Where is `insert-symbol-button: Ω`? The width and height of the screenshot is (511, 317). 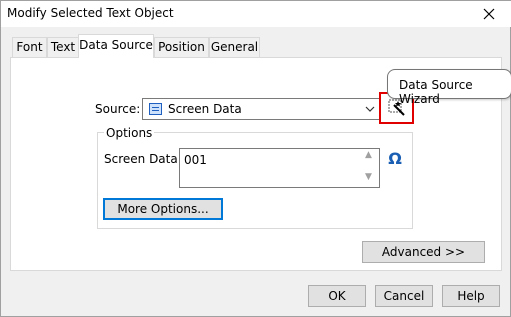 insert-symbol-button: Ω is located at coordinates (395, 159).